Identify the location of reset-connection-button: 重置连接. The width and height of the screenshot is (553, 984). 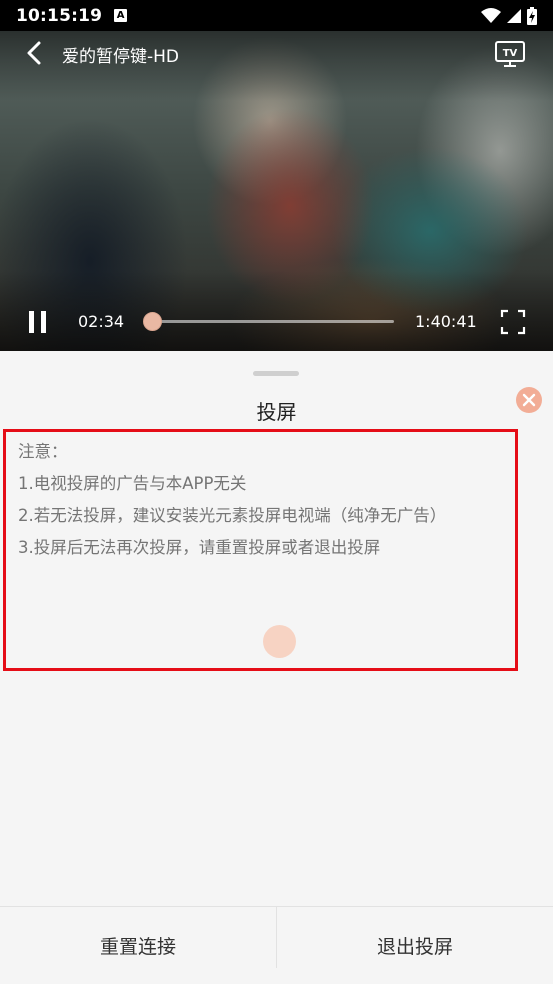
(138, 945).